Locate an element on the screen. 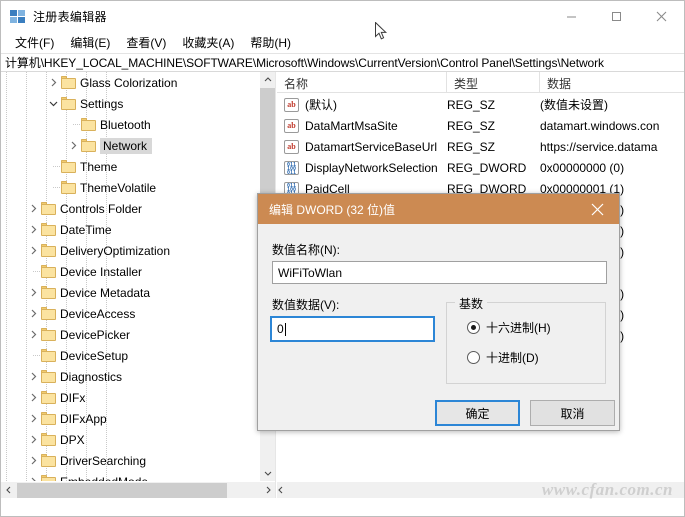 The height and width of the screenshot is (517, 685). tree-node: DevicePicker is located at coordinates (131, 334).